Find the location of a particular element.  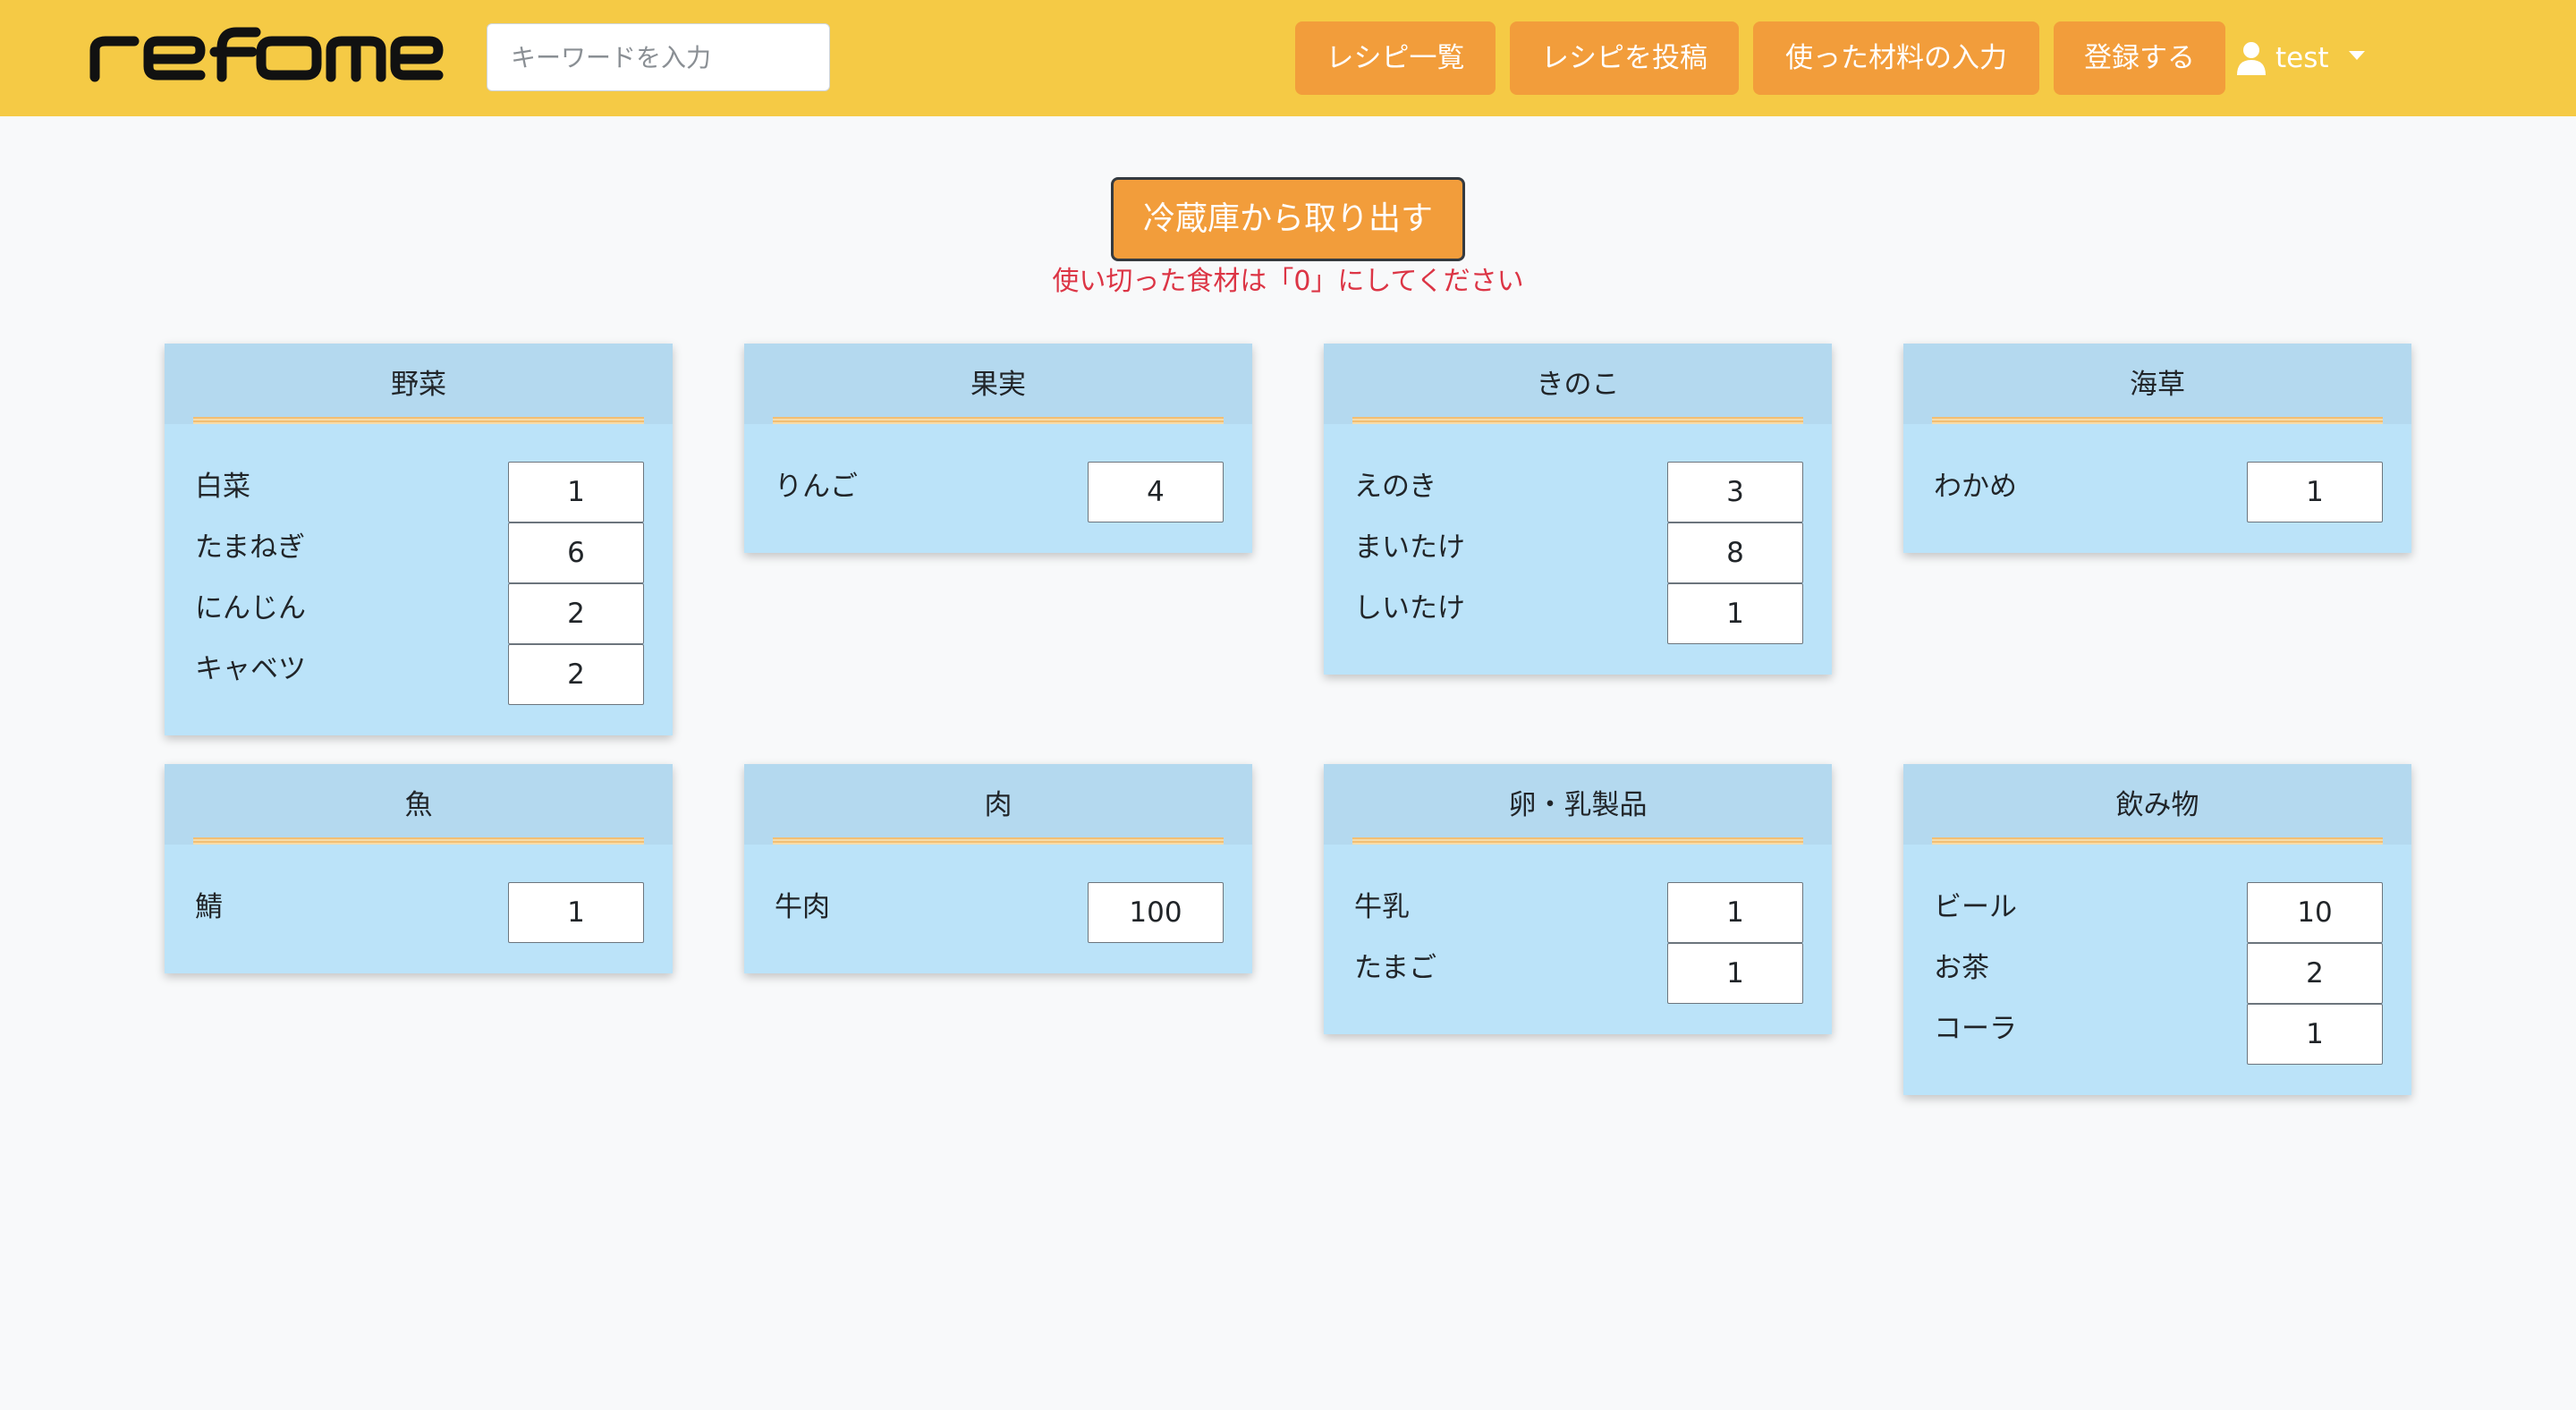

navbar: レシピ一覧 レシピを投稿 使った材料の入力 登録する test is located at coordinates (1288, 58).